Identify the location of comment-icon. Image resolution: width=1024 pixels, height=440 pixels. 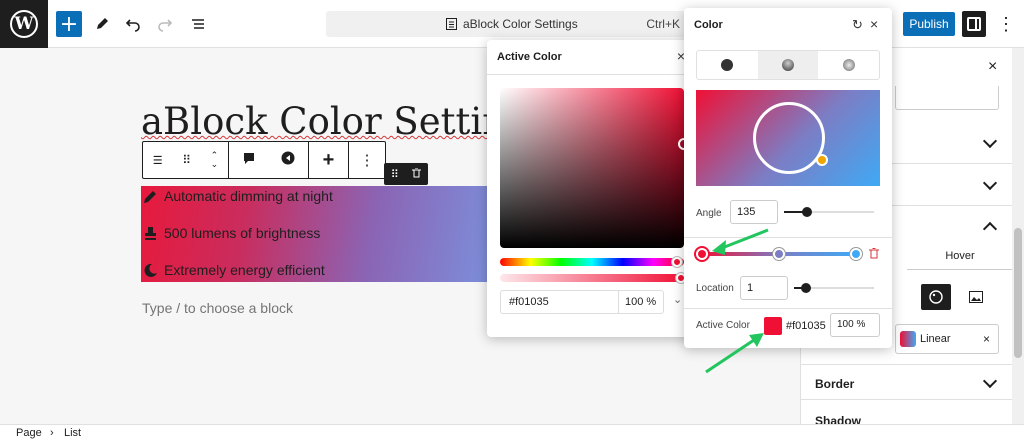
(249, 160).